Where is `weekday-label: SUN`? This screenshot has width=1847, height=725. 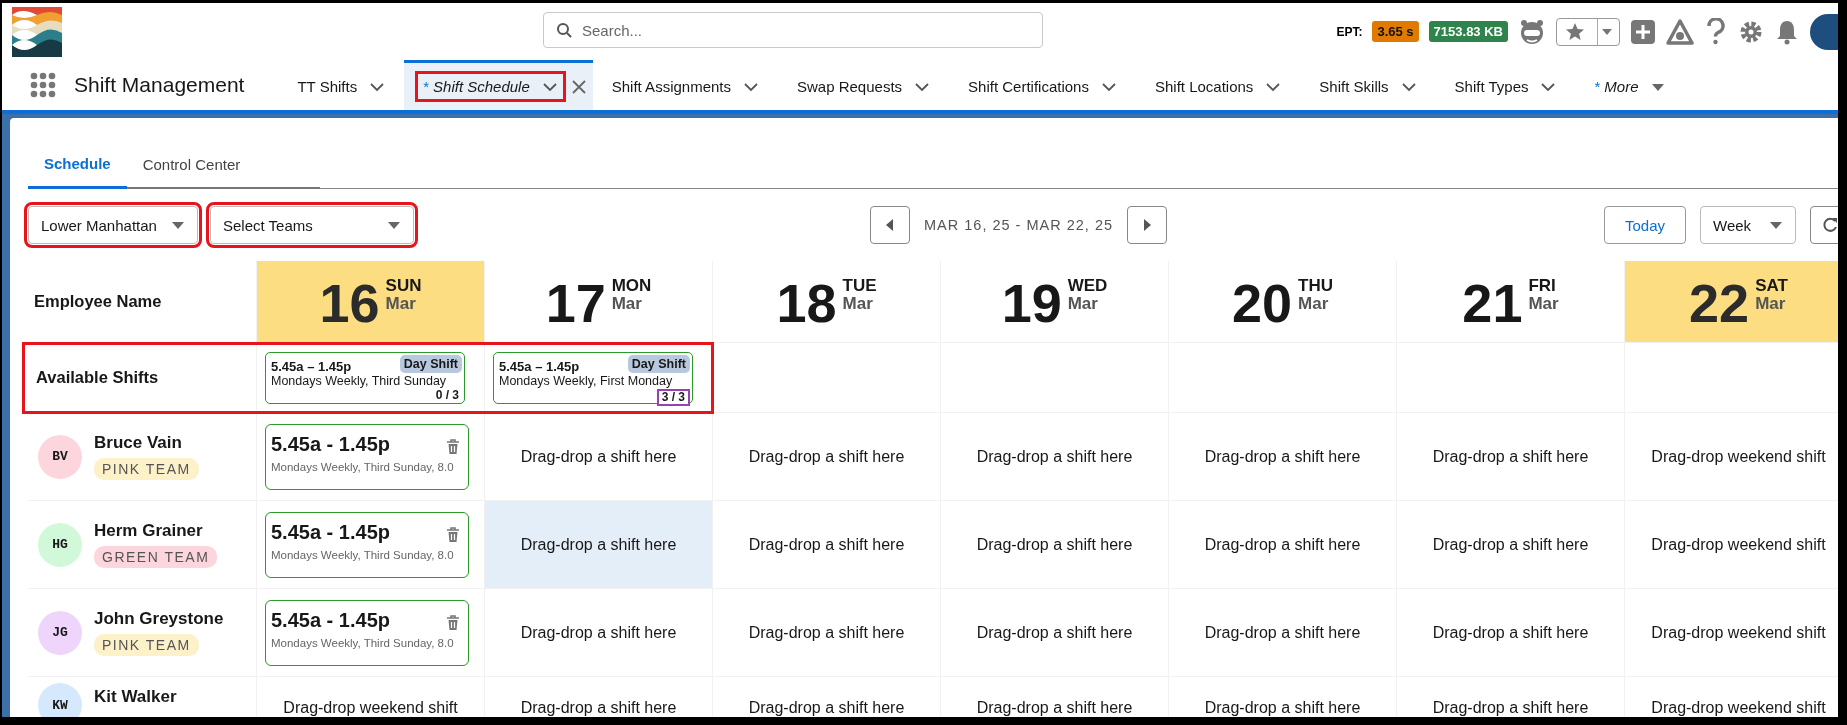 weekday-label: SUN is located at coordinates (403, 285).